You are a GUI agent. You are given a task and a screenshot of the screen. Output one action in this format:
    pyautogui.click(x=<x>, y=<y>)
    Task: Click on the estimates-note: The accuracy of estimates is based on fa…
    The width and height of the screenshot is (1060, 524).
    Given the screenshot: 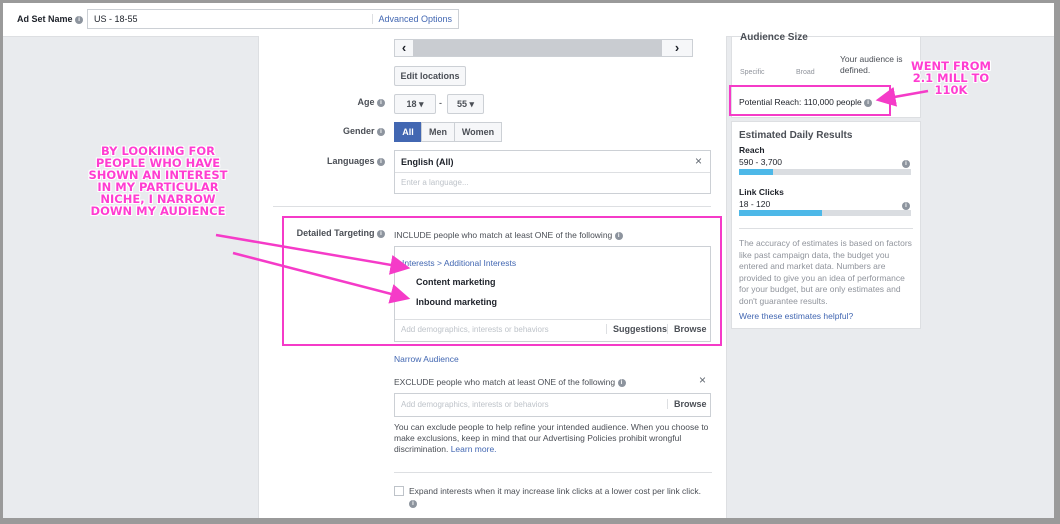 What is the action you would take?
    pyautogui.click(x=825, y=272)
    